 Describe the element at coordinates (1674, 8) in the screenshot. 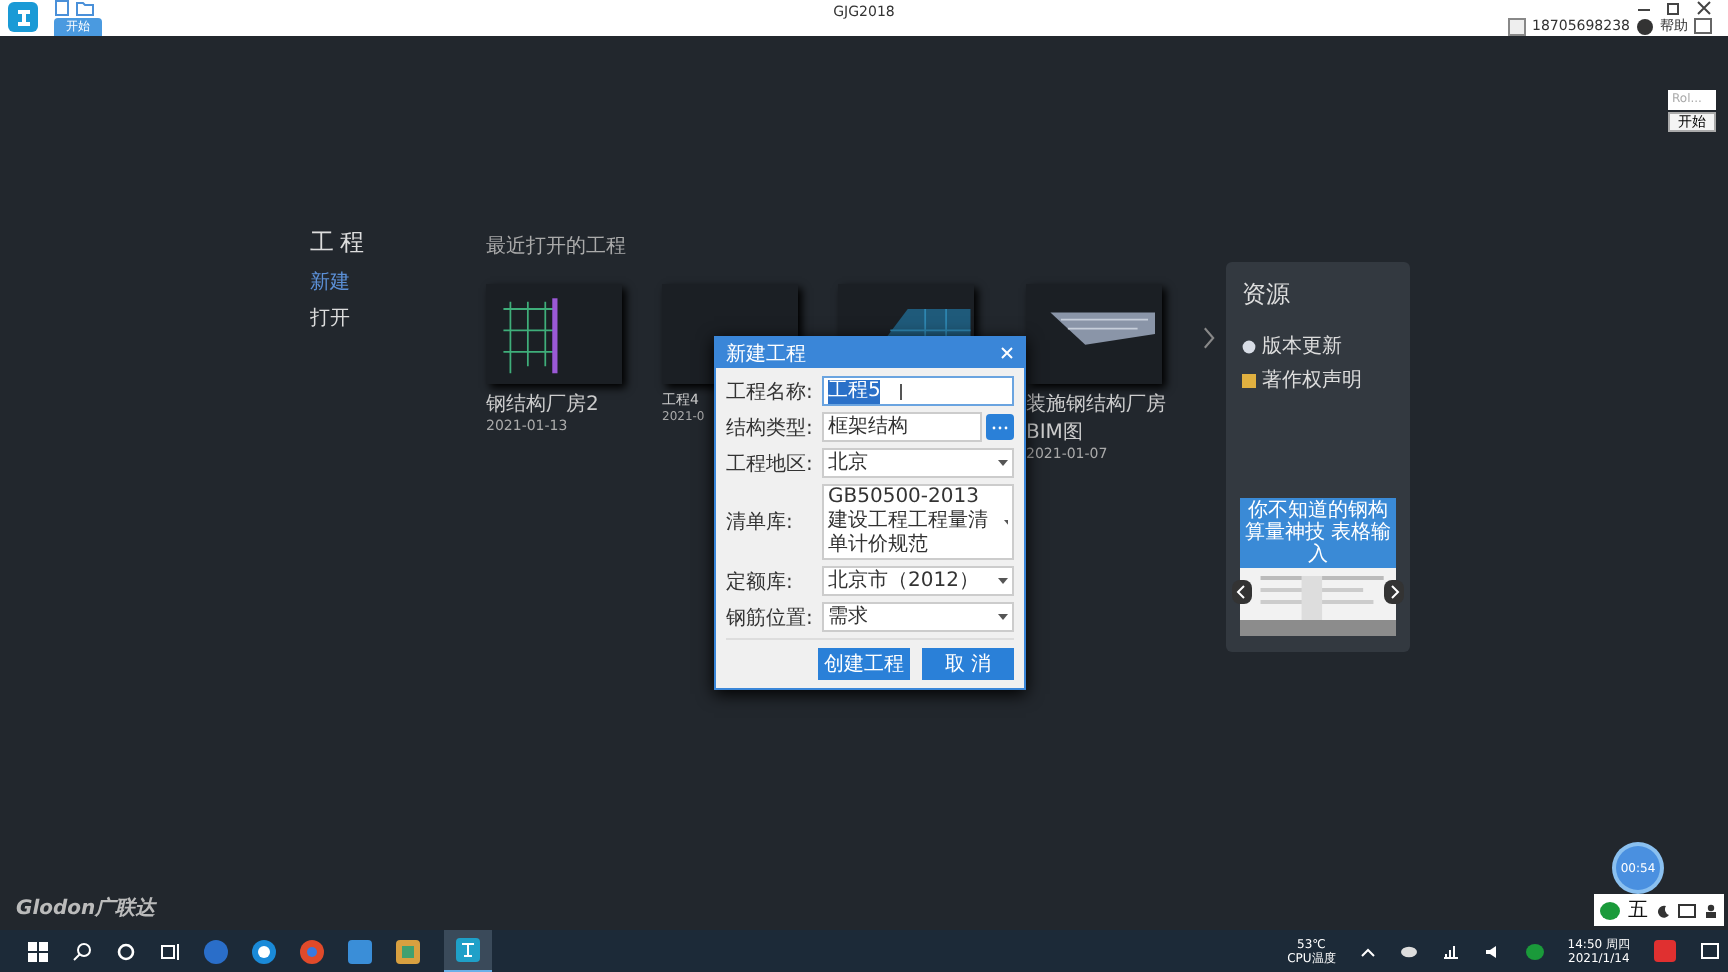

I see `restore-icon` at that location.